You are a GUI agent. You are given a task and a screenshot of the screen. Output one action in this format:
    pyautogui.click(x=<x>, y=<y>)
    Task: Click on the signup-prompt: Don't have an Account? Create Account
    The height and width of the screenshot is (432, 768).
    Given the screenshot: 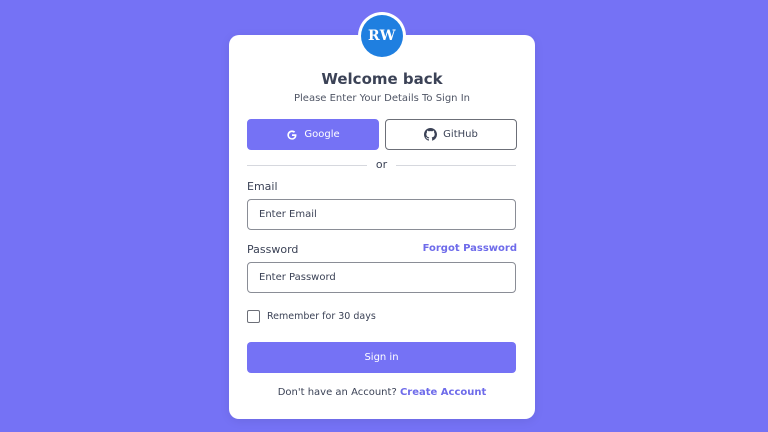 What is the action you would take?
    pyautogui.click(x=382, y=392)
    